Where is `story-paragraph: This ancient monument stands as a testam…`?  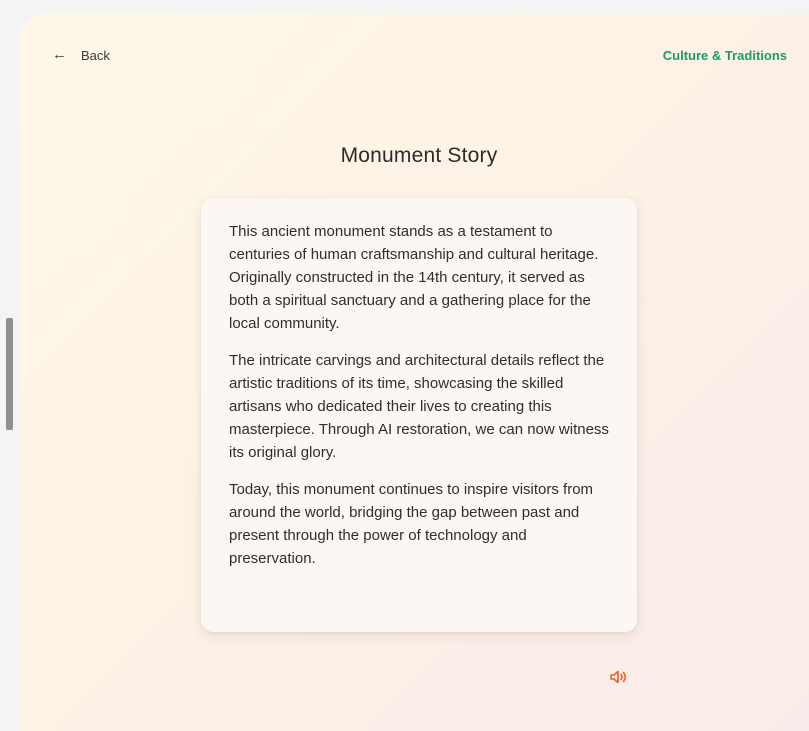
story-paragraph: This ancient monument stands as a testam… is located at coordinates (414, 277).